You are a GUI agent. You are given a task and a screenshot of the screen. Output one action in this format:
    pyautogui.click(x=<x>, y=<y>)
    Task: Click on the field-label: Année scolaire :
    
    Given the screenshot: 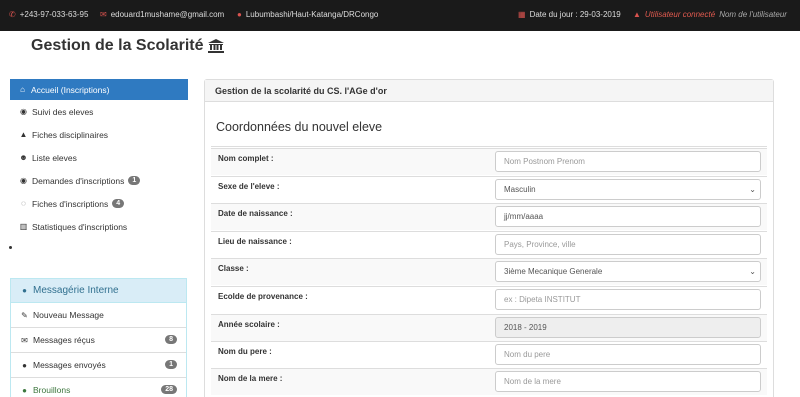 What is the action you would take?
    pyautogui.click(x=249, y=324)
    